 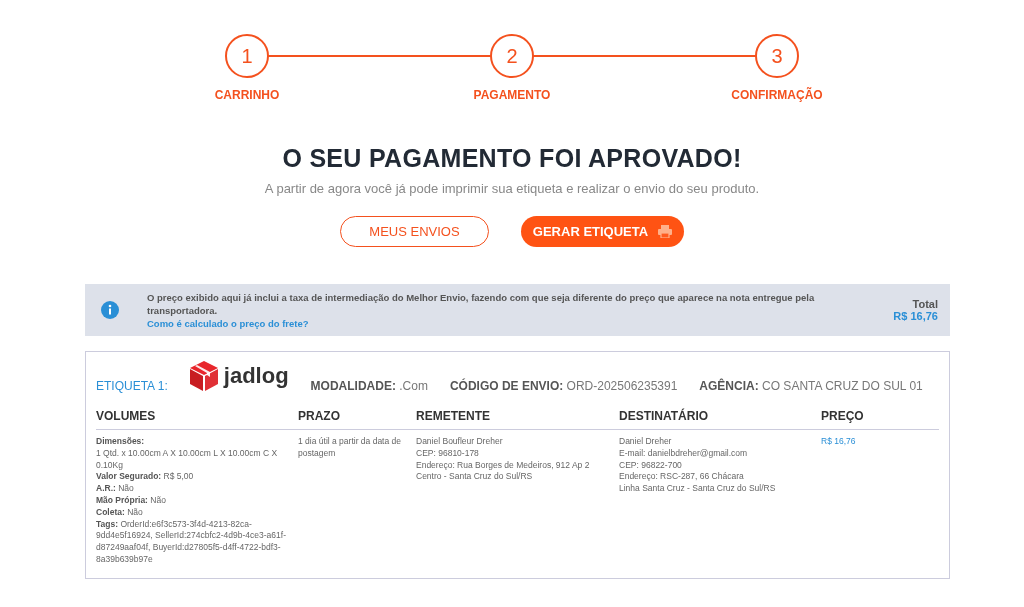 I want to click on label-title: ETIQUETA 1:, so click(x=132, y=386).